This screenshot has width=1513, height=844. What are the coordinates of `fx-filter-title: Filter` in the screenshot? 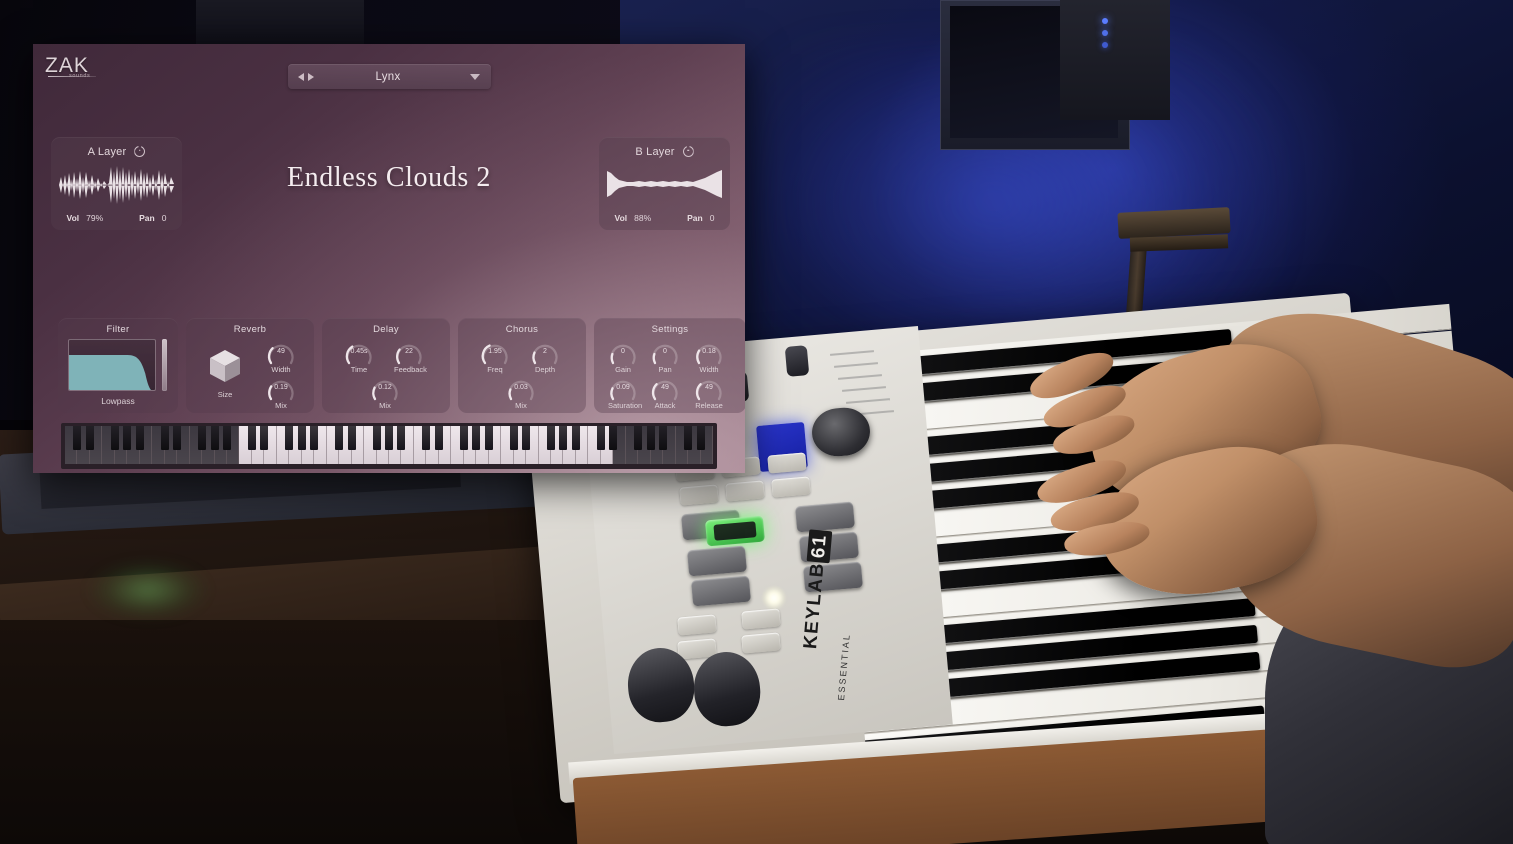 It's located at (118, 329).